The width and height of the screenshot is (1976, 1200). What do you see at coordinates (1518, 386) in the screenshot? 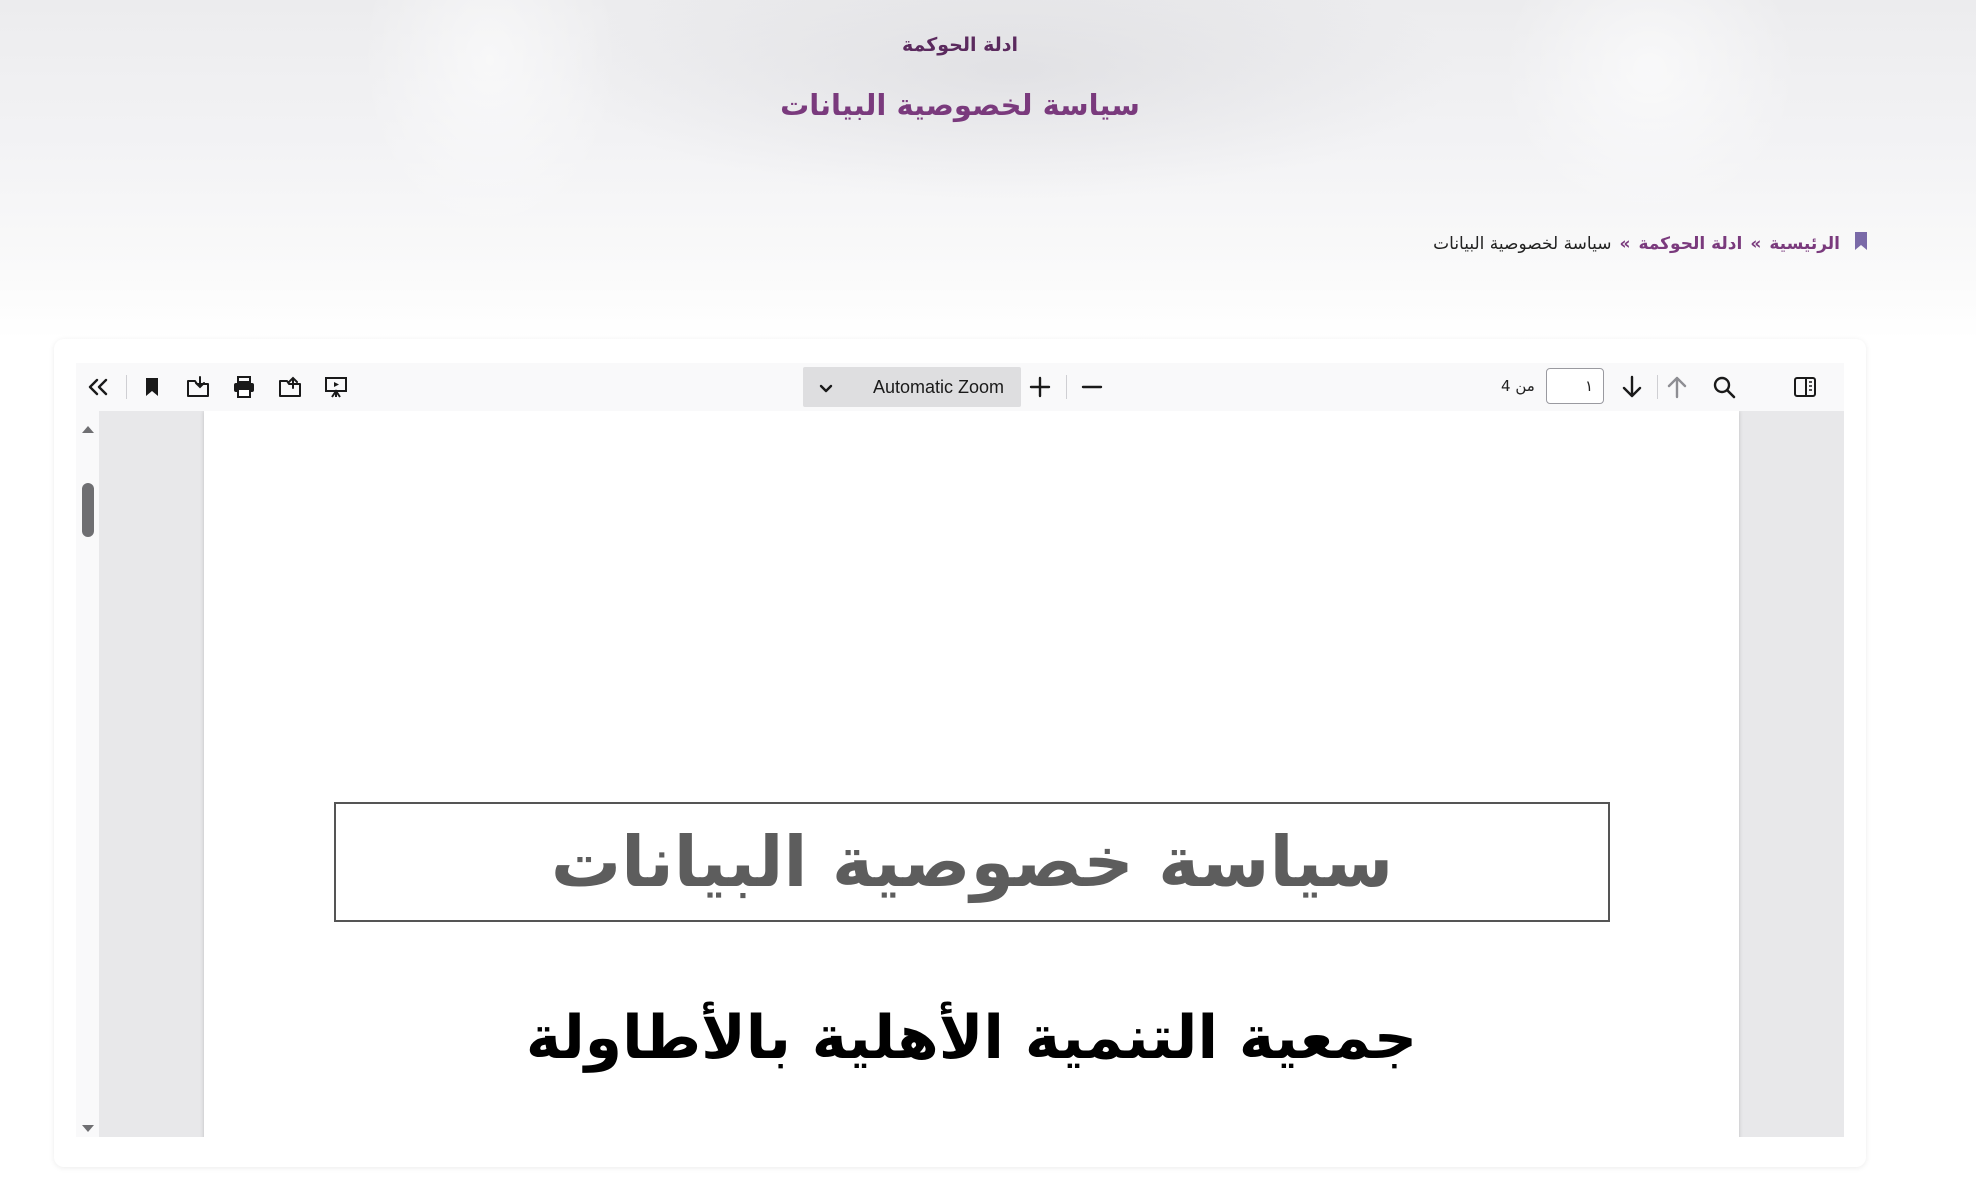
I see `page-count: من 4` at bounding box center [1518, 386].